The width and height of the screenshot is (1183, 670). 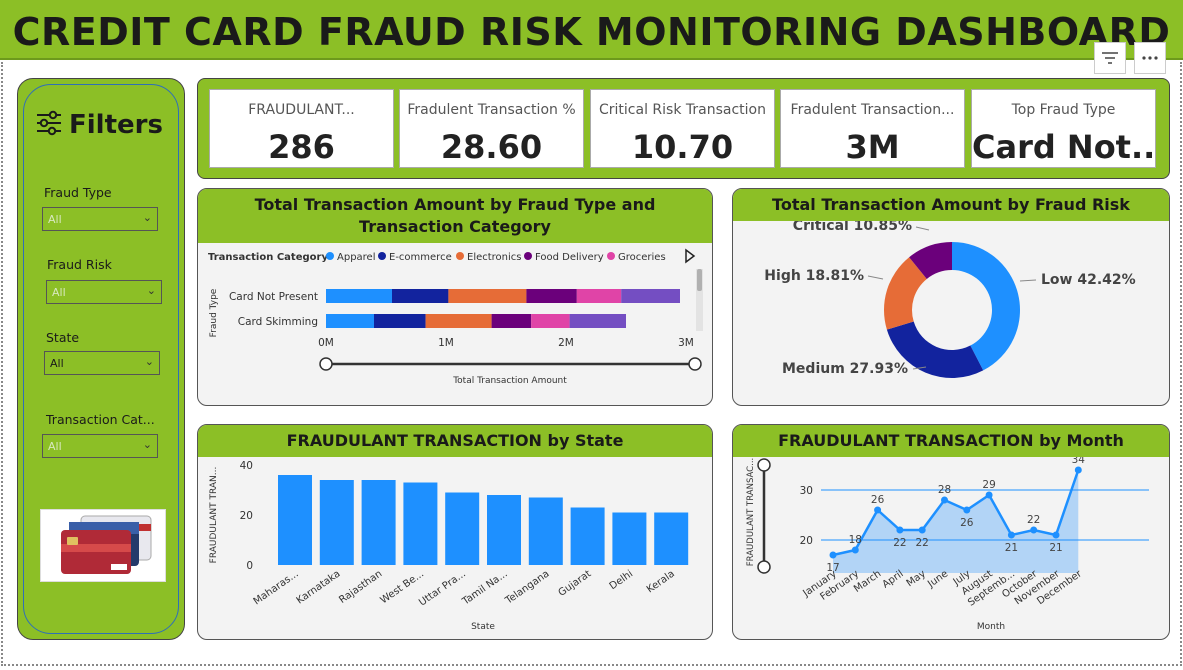 I want to click on state-dropdown: All ⌄, so click(x=102, y=363).